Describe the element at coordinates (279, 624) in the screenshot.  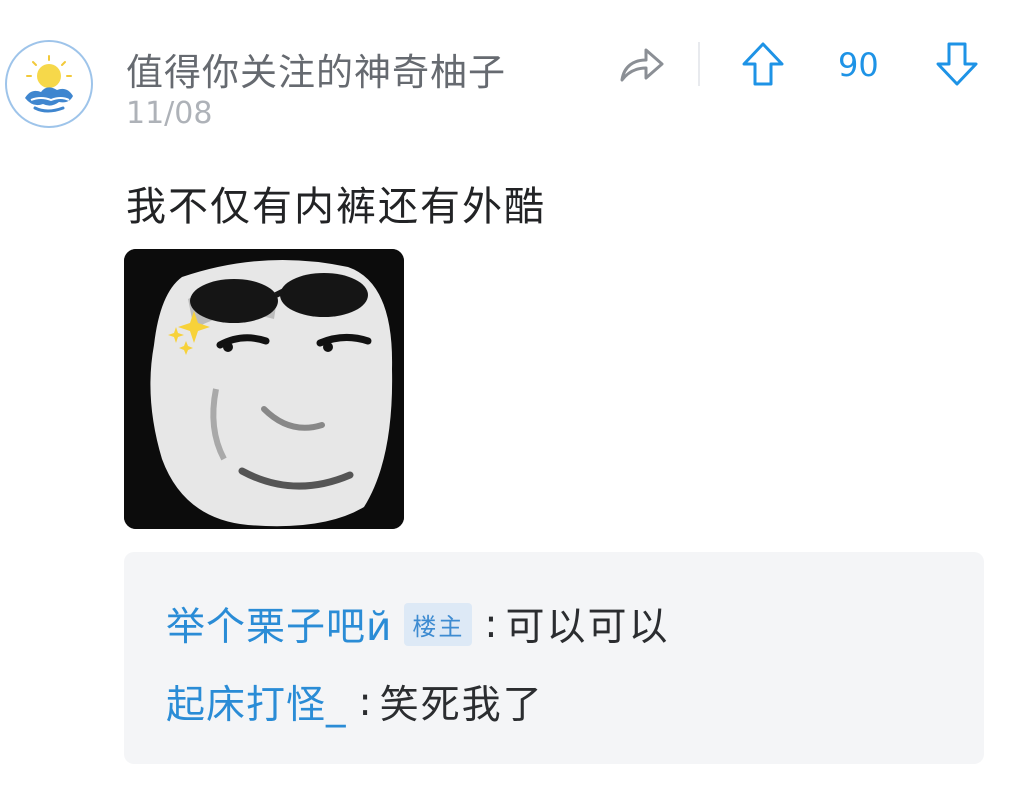
I see `reply-author: 举个栗子吧й` at that location.